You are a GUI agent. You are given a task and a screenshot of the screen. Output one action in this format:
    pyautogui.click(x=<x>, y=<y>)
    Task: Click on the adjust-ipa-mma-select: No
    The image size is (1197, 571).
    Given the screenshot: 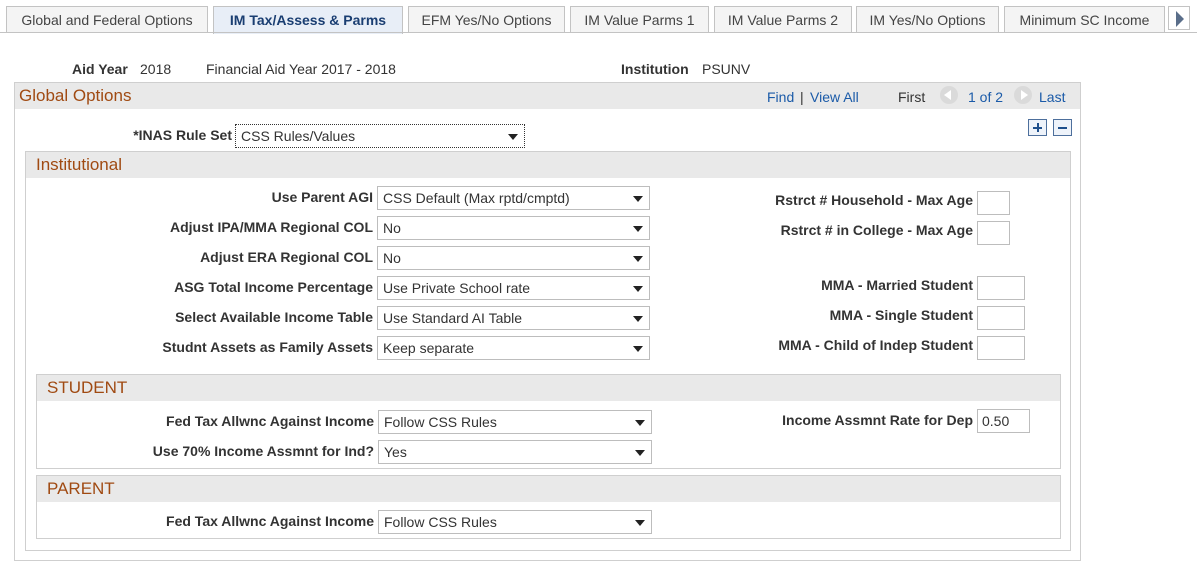 What is the action you would take?
    pyautogui.click(x=513, y=228)
    